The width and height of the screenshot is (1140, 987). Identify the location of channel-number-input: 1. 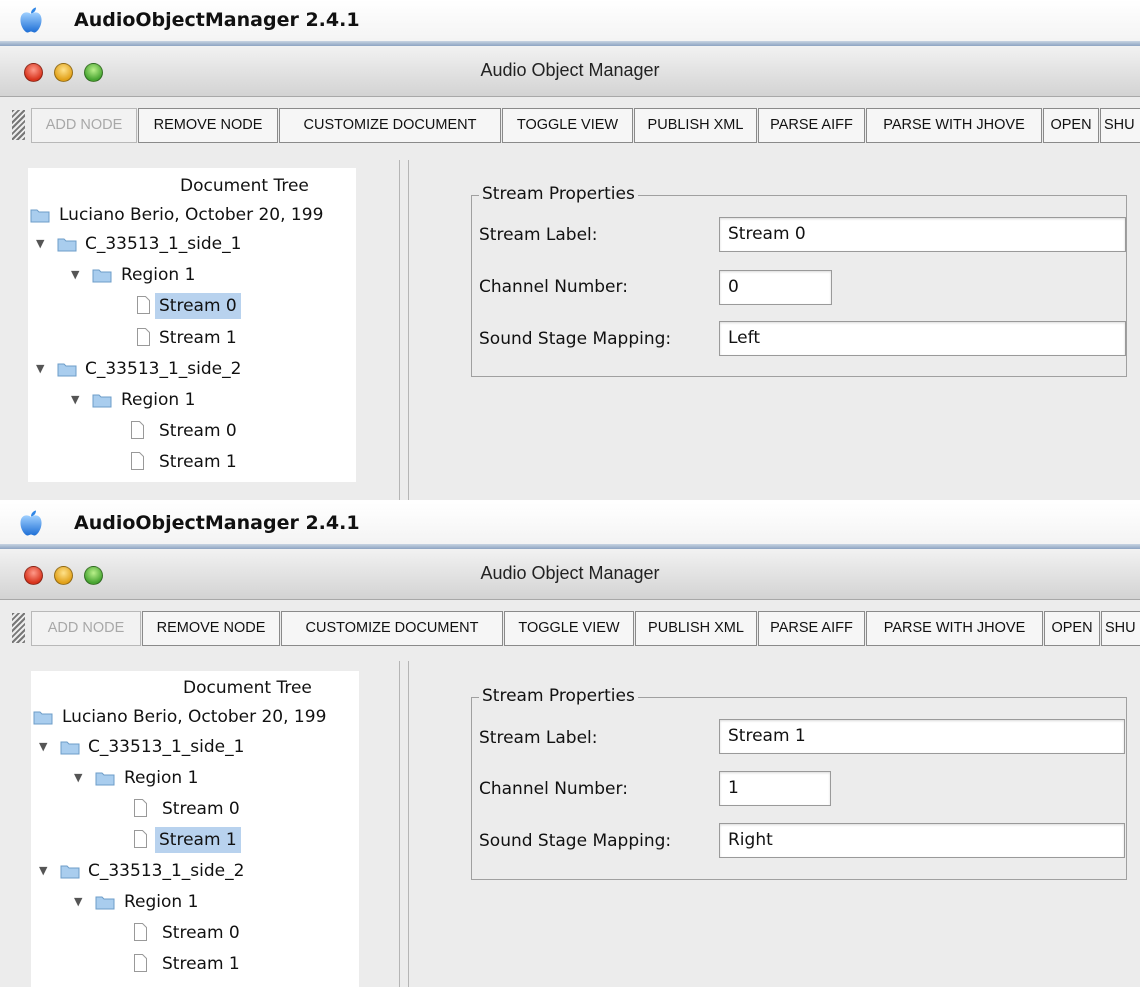
(775, 788).